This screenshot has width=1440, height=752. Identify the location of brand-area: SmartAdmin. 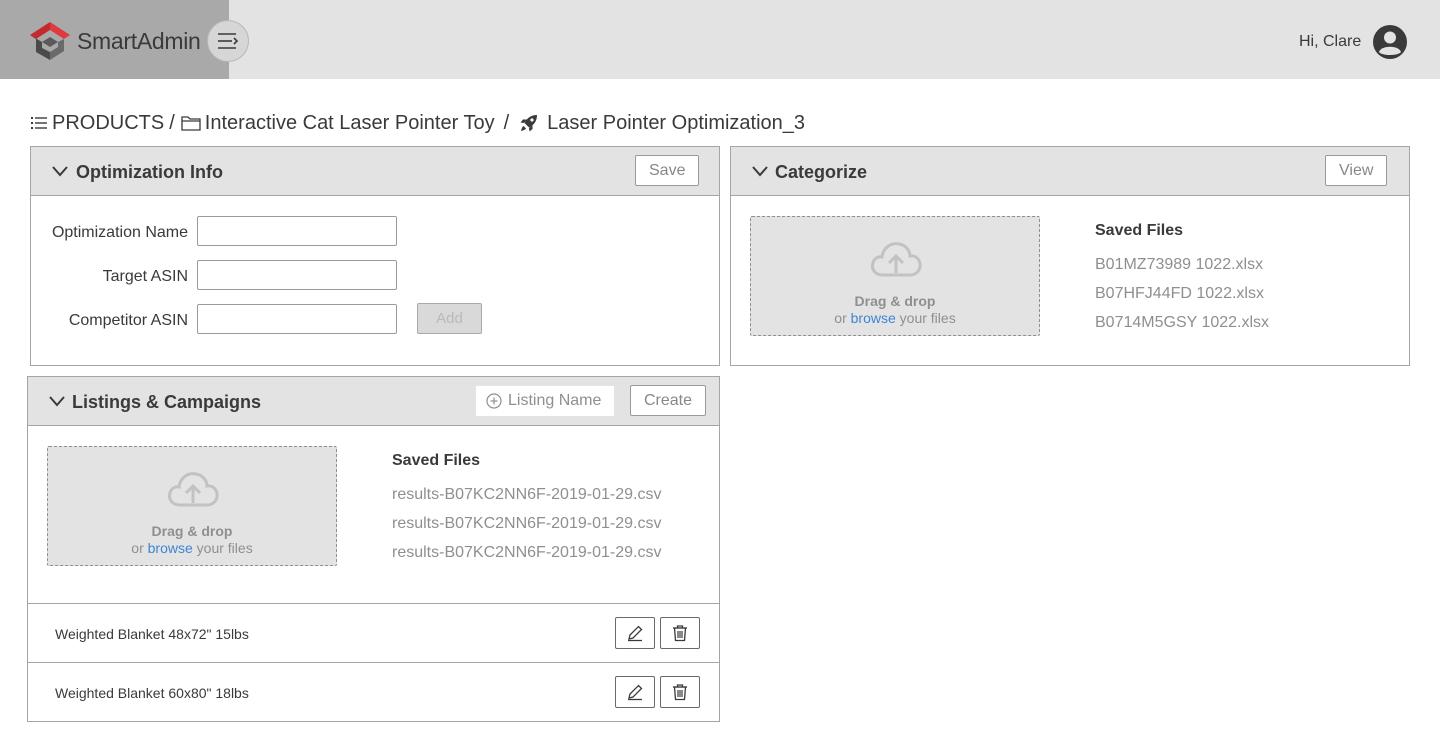
(114, 39).